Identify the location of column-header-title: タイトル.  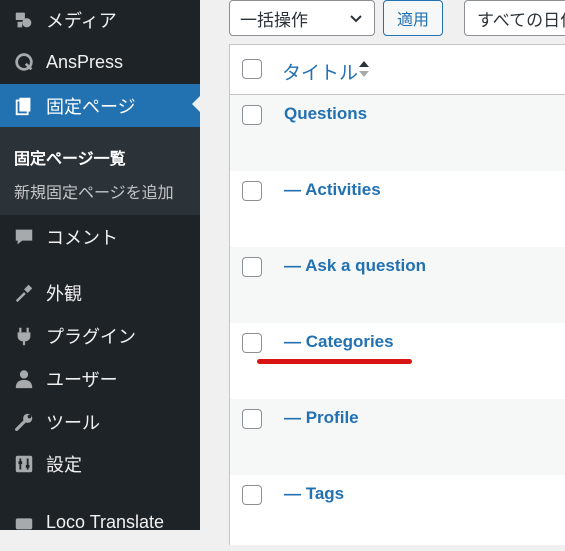
(320, 71).